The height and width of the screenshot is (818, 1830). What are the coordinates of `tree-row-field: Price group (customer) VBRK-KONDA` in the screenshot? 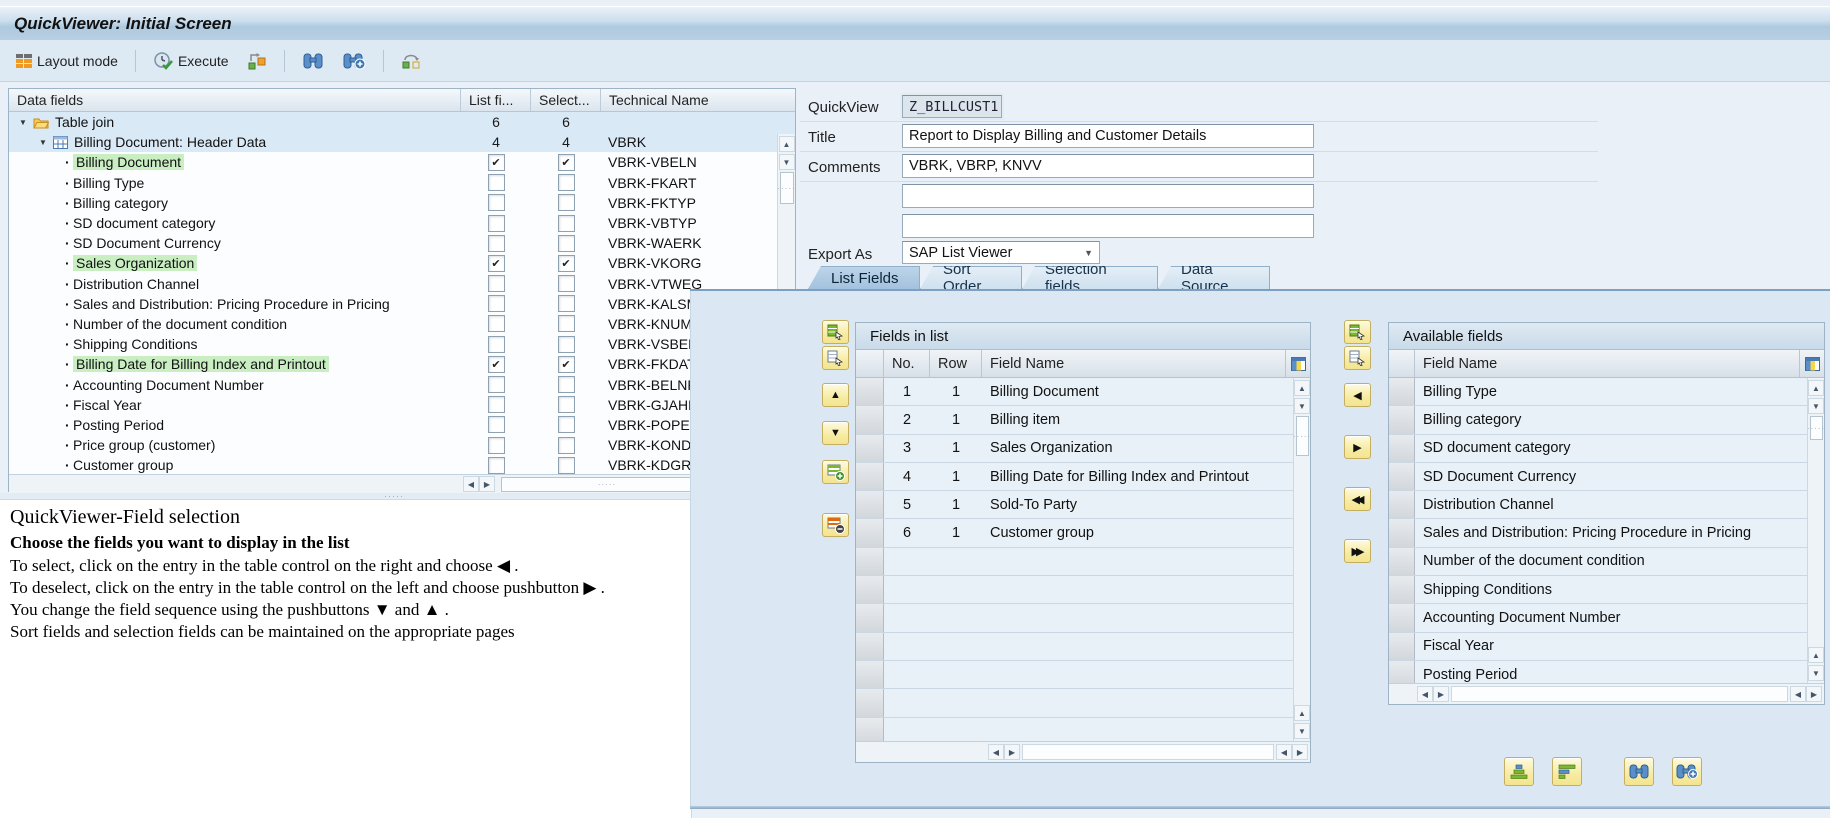 It's located at (402, 445).